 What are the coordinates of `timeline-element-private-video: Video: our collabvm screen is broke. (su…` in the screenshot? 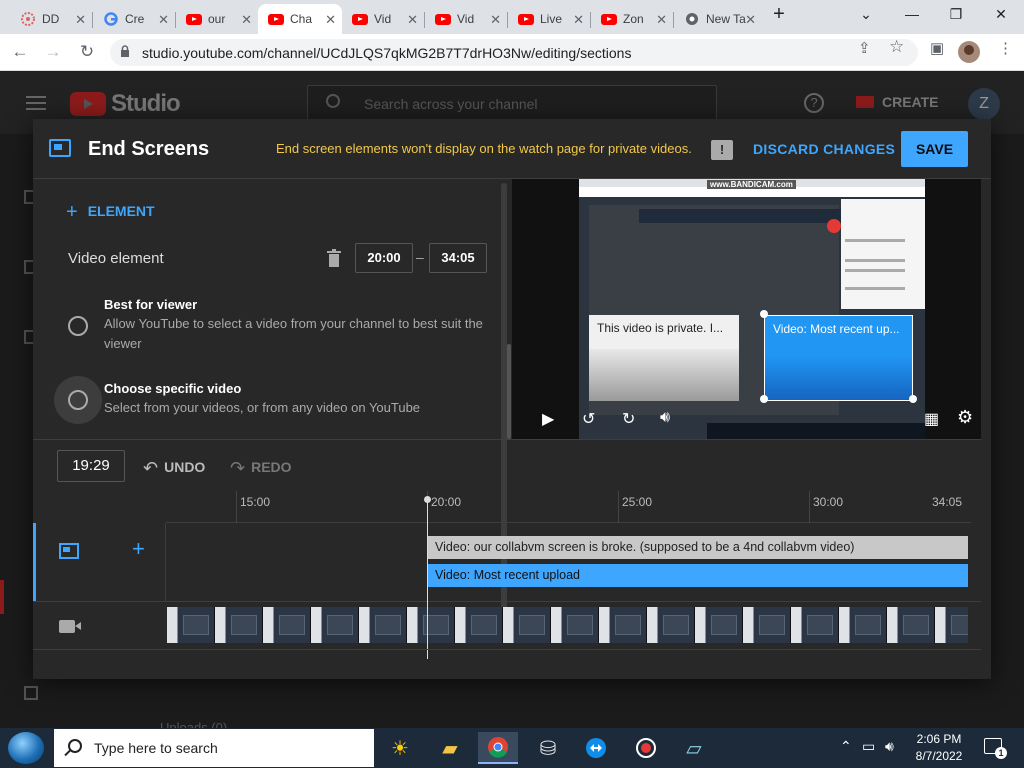 It's located at (698, 547).